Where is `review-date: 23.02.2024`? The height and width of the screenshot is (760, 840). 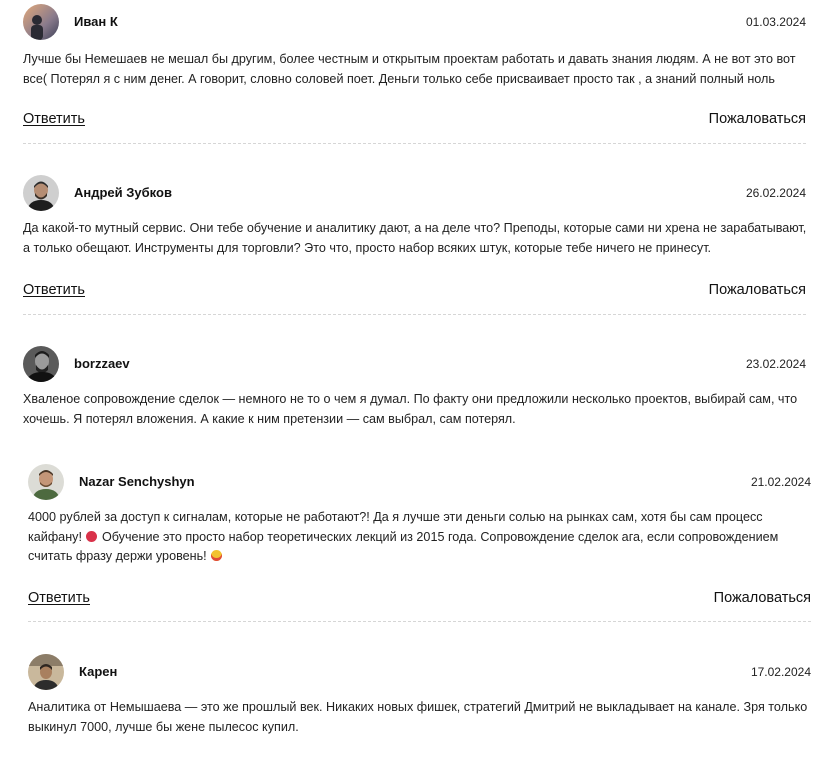
review-date: 23.02.2024 is located at coordinates (775, 364).